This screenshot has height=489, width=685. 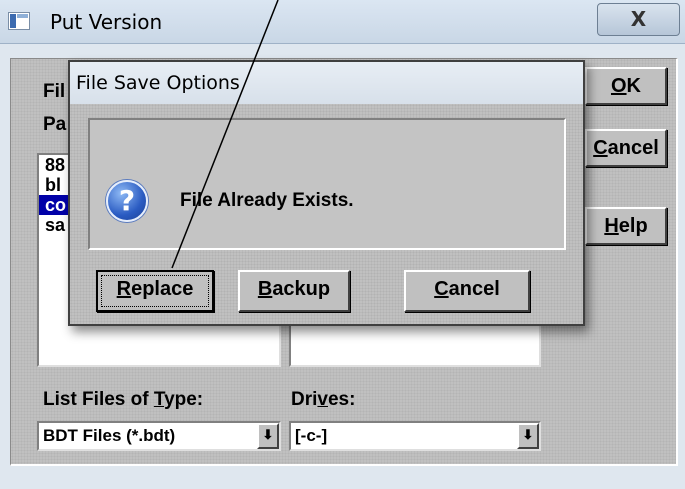 What do you see at coordinates (467, 291) in the screenshot?
I see `cancel-button: Cancel` at bounding box center [467, 291].